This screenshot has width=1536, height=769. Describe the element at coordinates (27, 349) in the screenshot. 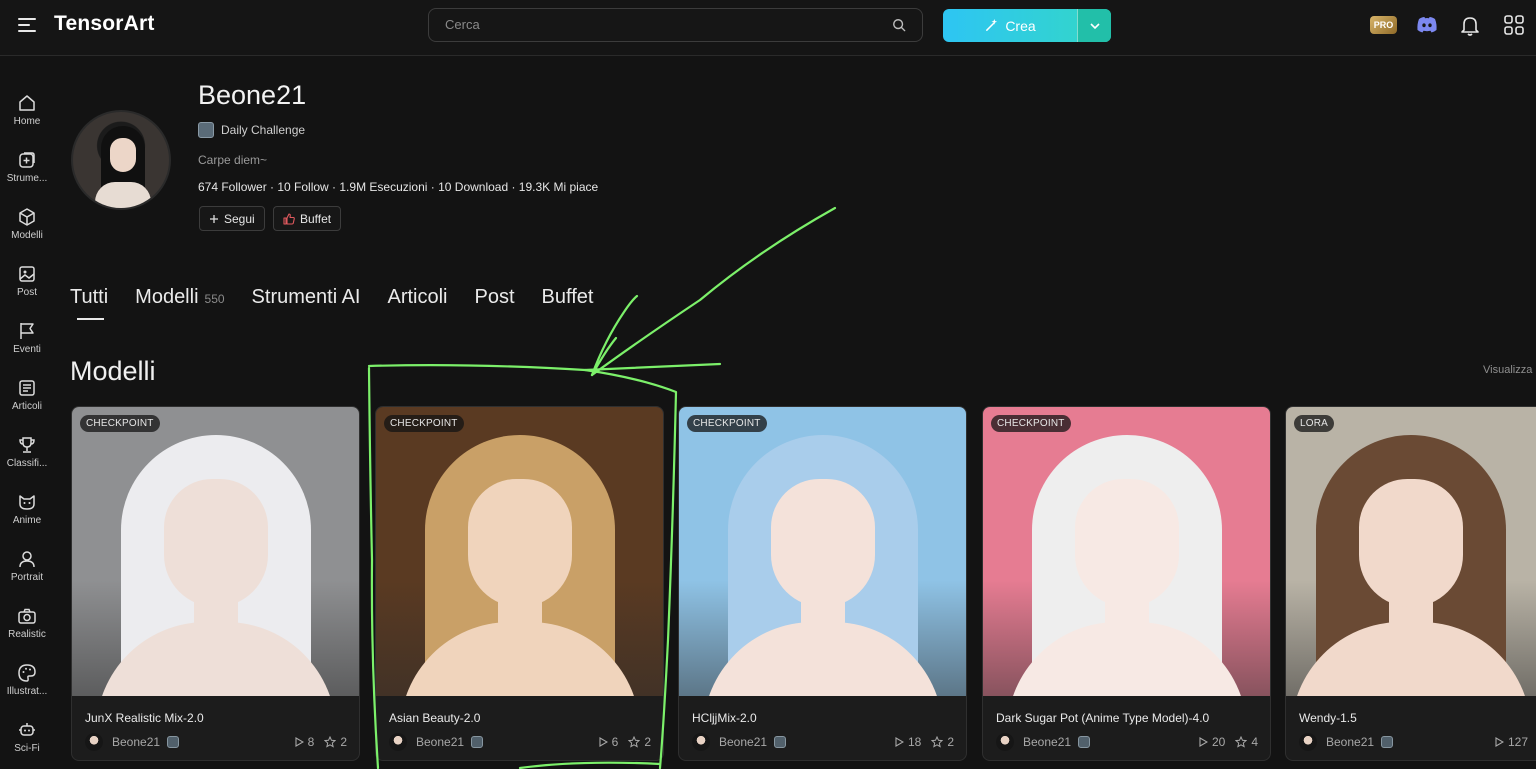

I see `sidebar-item-label: Eventi` at that location.